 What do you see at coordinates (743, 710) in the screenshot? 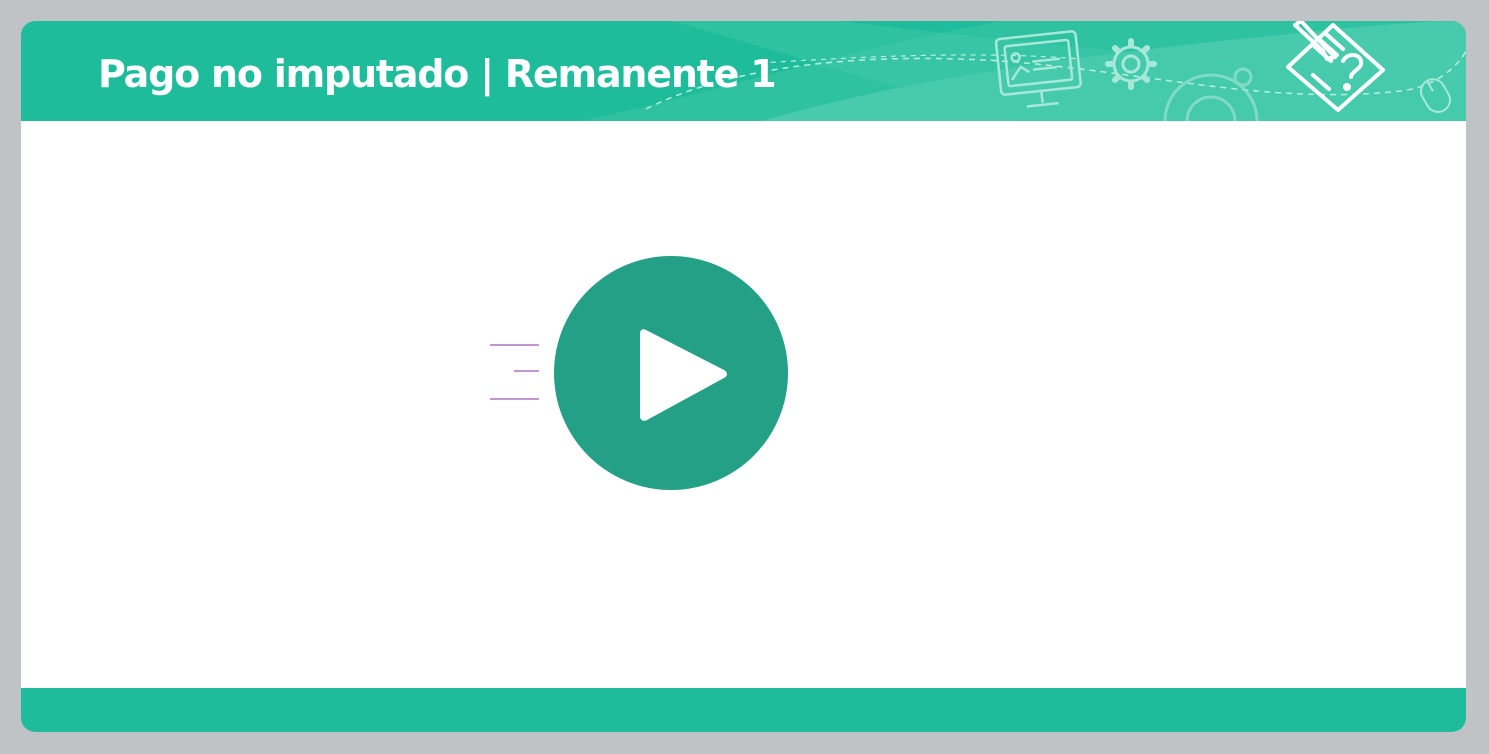
I see `footer-bar` at bounding box center [743, 710].